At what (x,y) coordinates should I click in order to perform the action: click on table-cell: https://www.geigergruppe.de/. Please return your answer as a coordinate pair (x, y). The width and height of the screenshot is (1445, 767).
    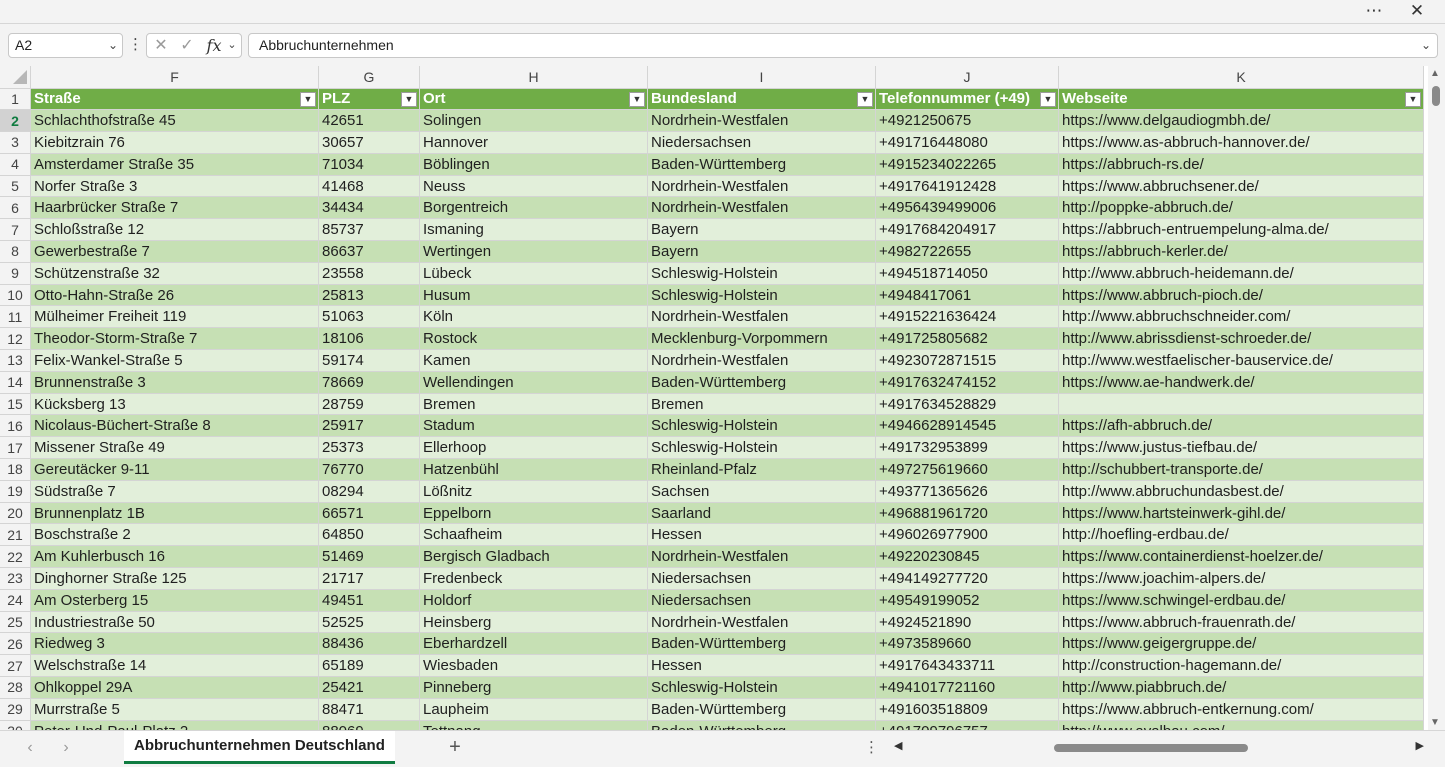
    Looking at the image, I should click on (1241, 644).